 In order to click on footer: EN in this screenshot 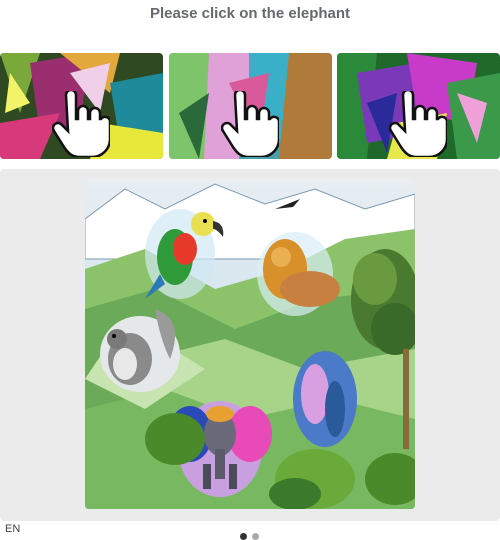, I will do `click(250, 531)`.